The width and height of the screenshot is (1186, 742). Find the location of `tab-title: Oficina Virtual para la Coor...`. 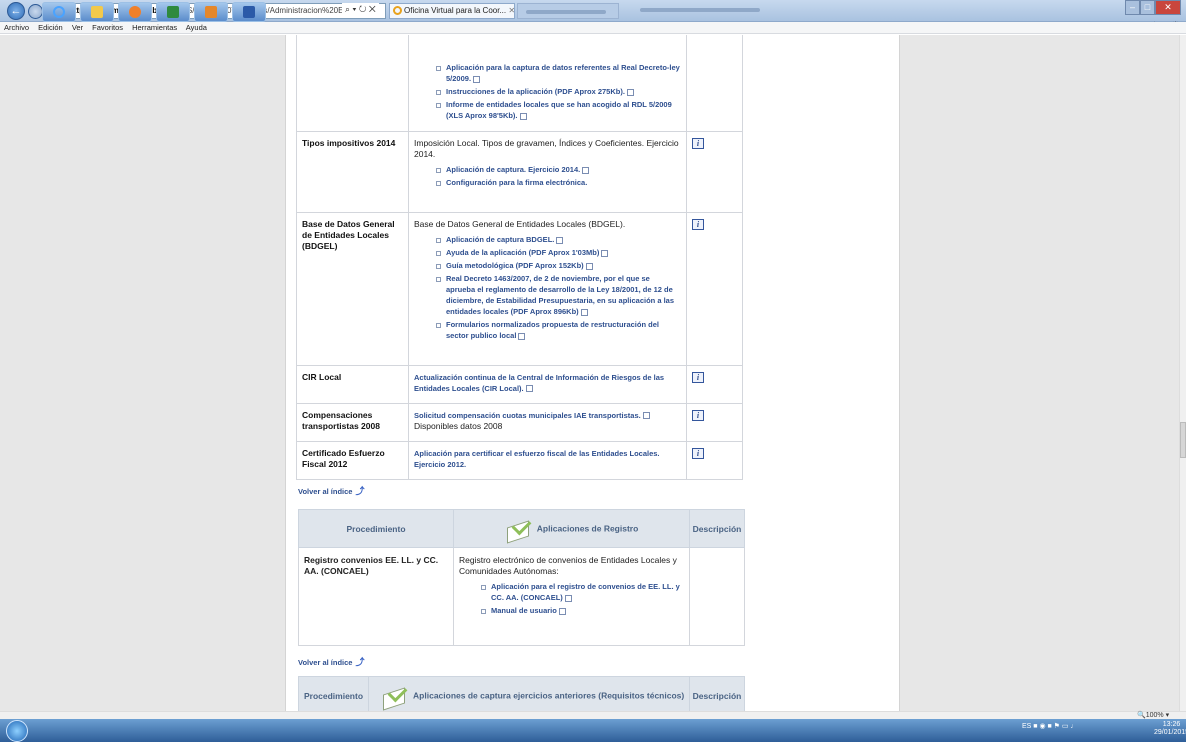

tab-title: Oficina Virtual para la Coor... is located at coordinates (455, 10).